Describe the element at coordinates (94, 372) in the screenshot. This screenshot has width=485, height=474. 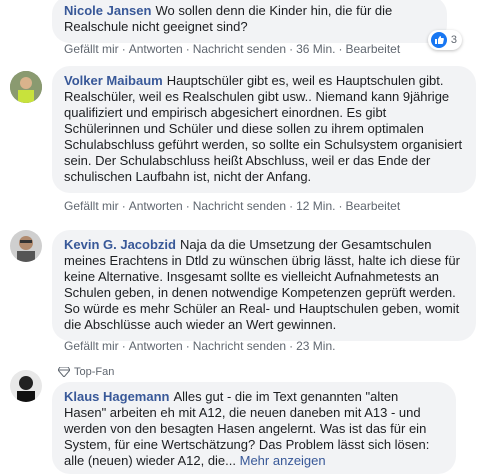
I see `badge-label: Top-Fan` at that location.